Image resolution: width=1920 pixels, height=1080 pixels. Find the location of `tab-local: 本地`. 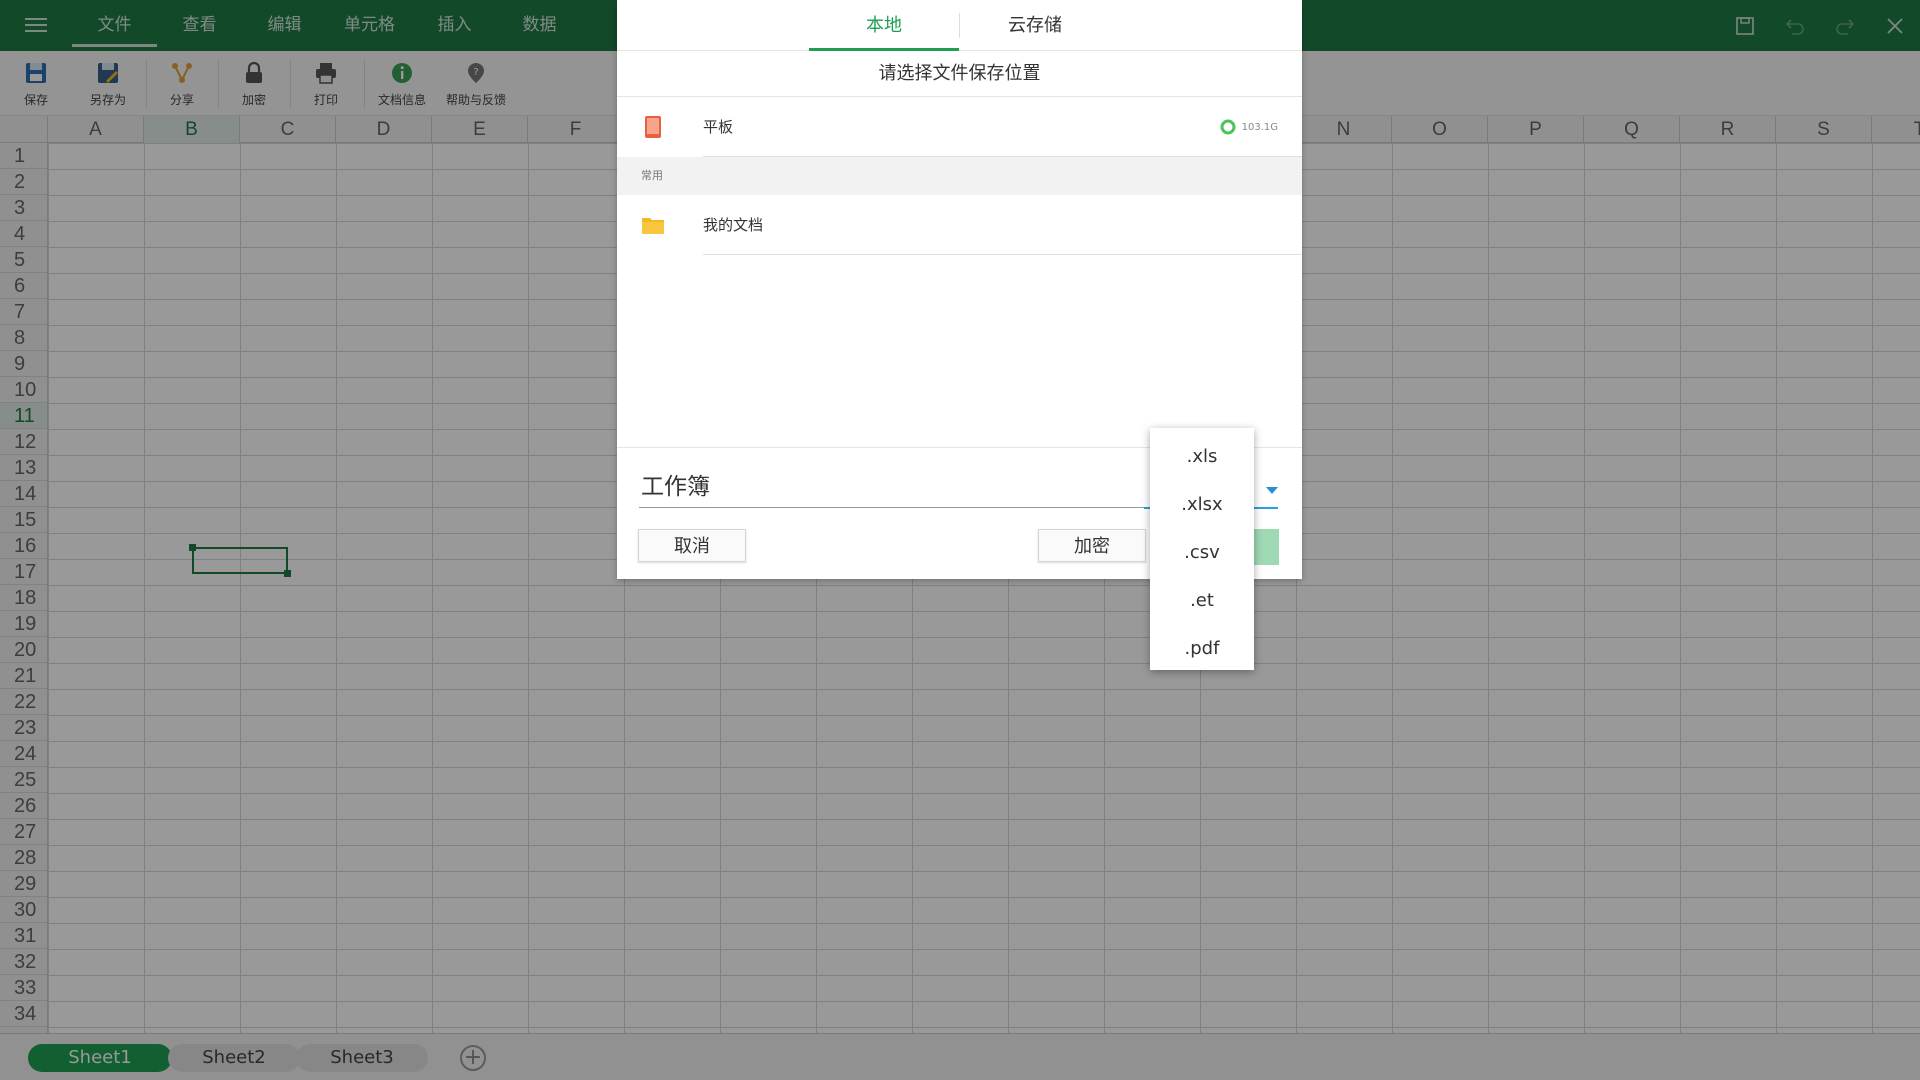

tab-local: 本地 is located at coordinates (884, 25).